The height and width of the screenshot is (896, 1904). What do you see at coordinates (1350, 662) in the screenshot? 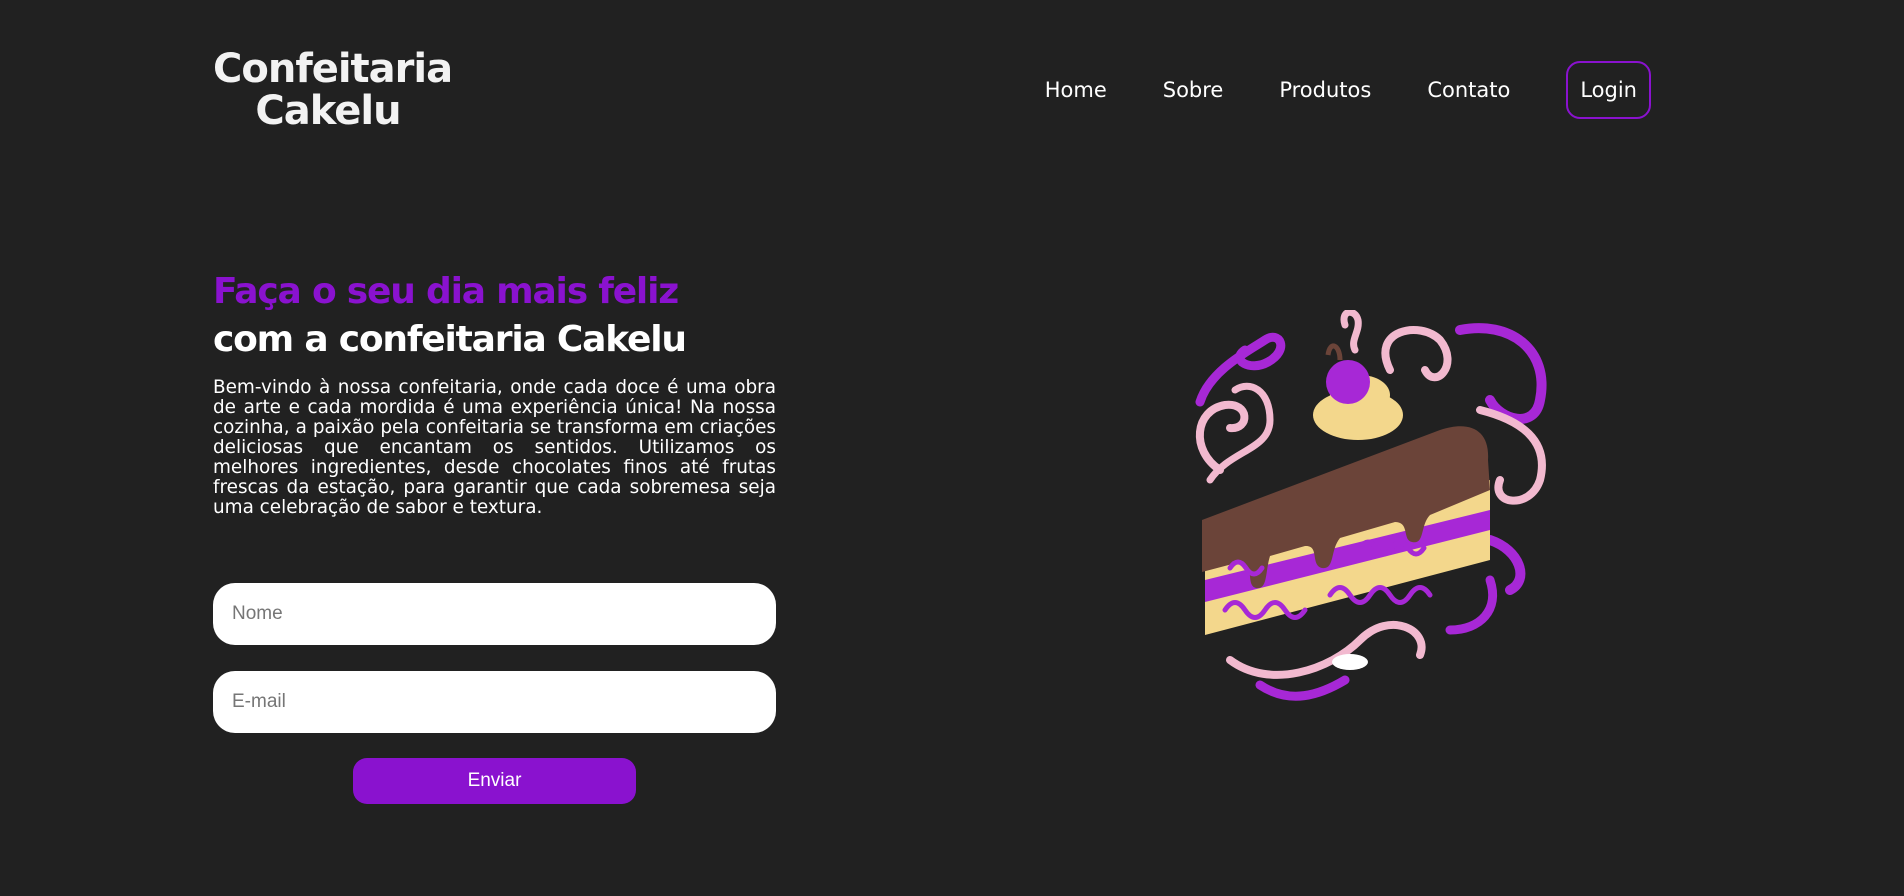
I see `cream-drop` at bounding box center [1350, 662].